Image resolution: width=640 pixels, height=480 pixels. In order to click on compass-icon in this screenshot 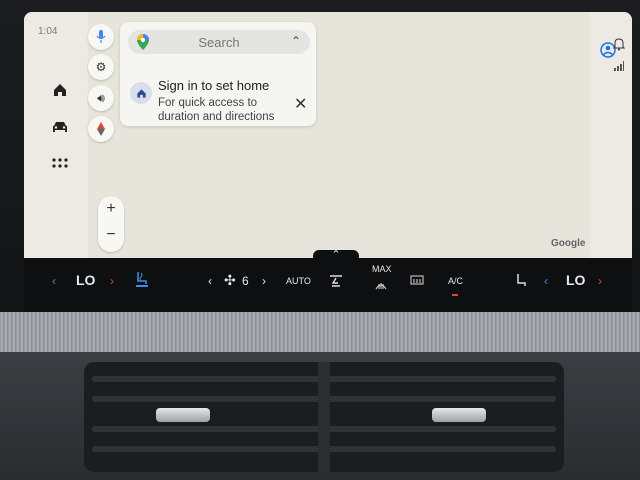, I will do `click(101, 129)`.